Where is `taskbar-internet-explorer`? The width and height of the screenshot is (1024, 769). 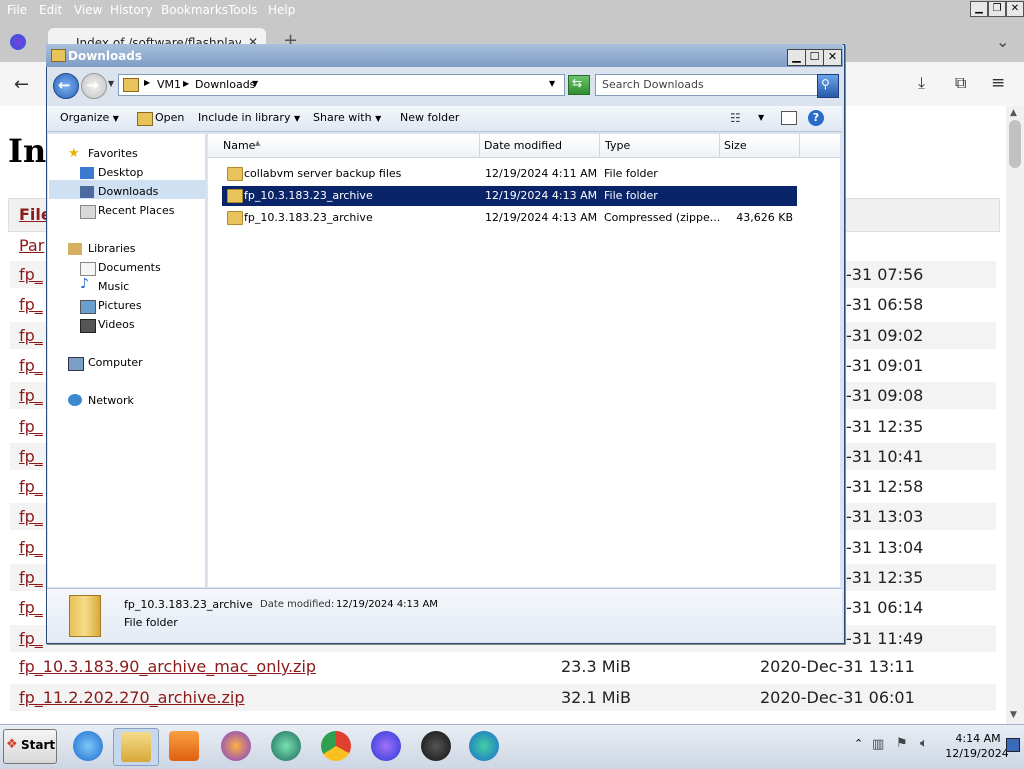
taskbar-internet-explorer is located at coordinates (88, 746).